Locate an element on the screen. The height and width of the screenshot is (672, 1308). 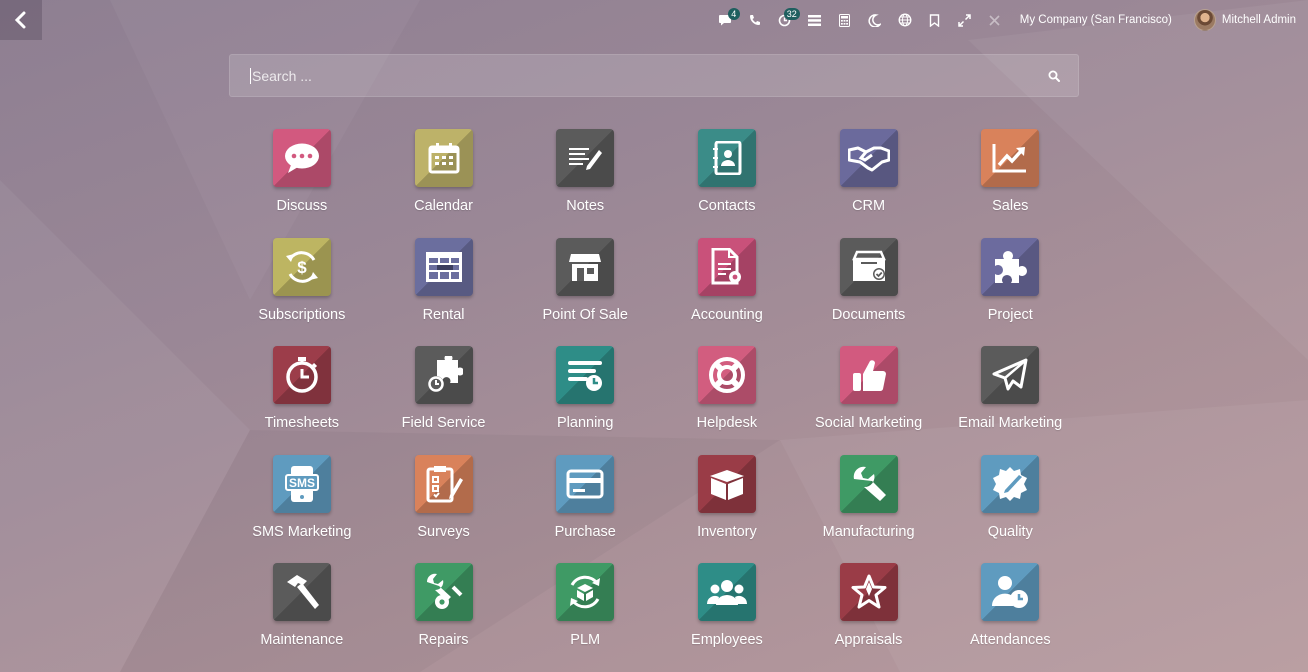
company-switcher: My Company (San Francisco) is located at coordinates (1096, 20).